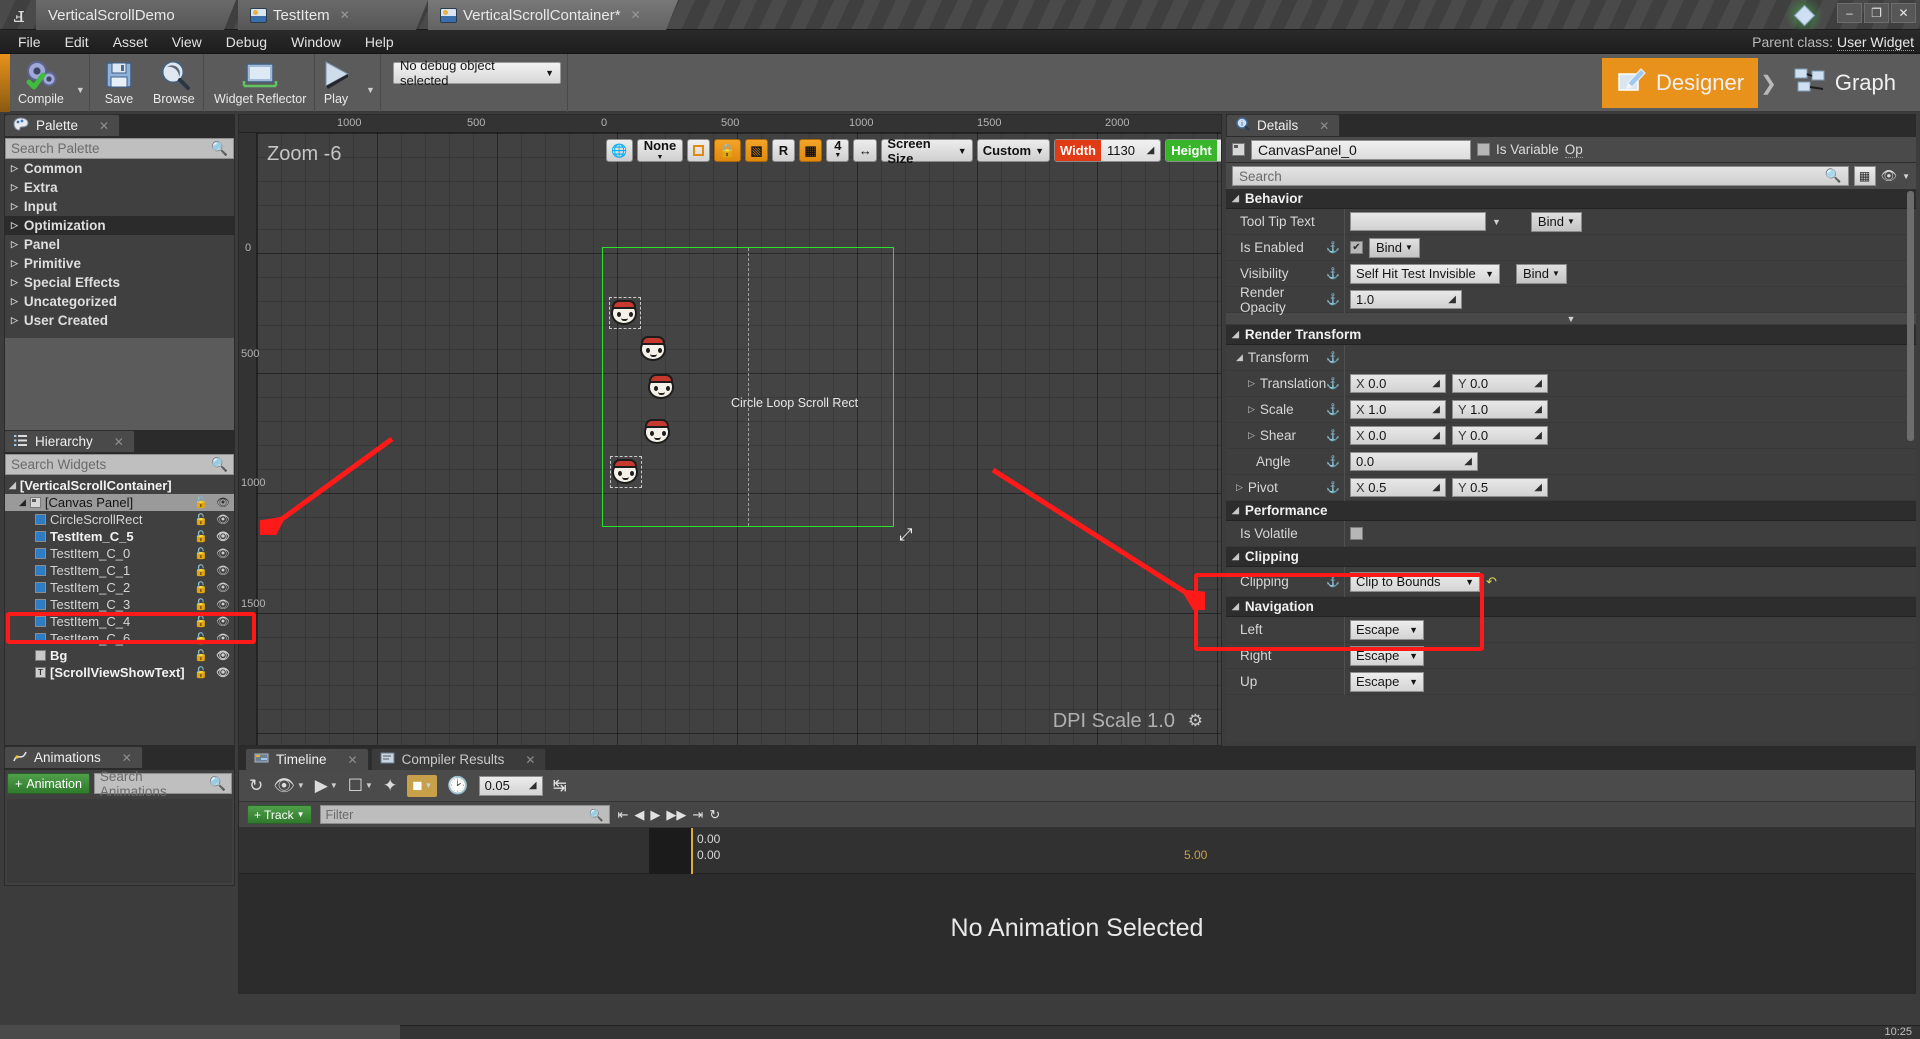 Image resolution: width=1920 pixels, height=1039 pixels. Describe the element at coordinates (1571, 319) in the screenshot. I see `expand-more-button: ▼` at that location.